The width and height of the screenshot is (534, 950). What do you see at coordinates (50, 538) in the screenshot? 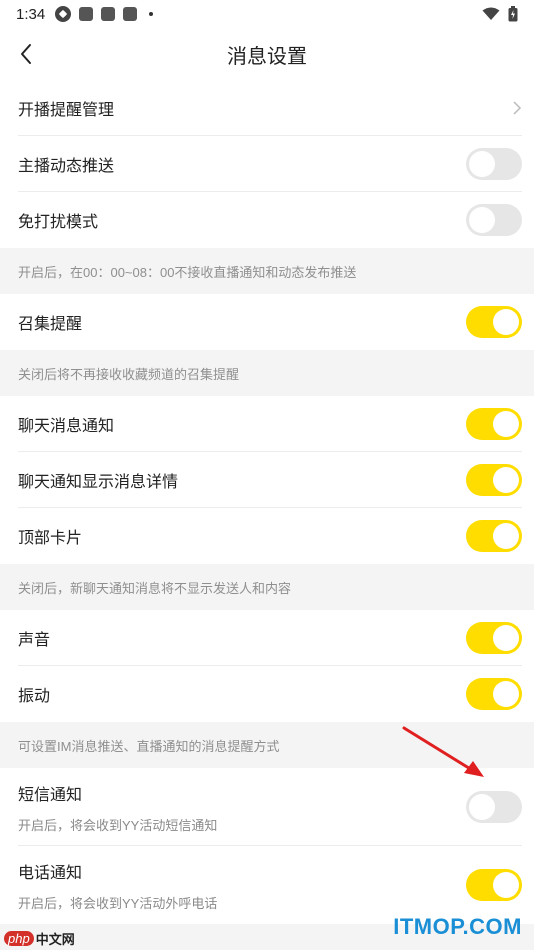
I see `top-card-label: 顶部卡片` at bounding box center [50, 538].